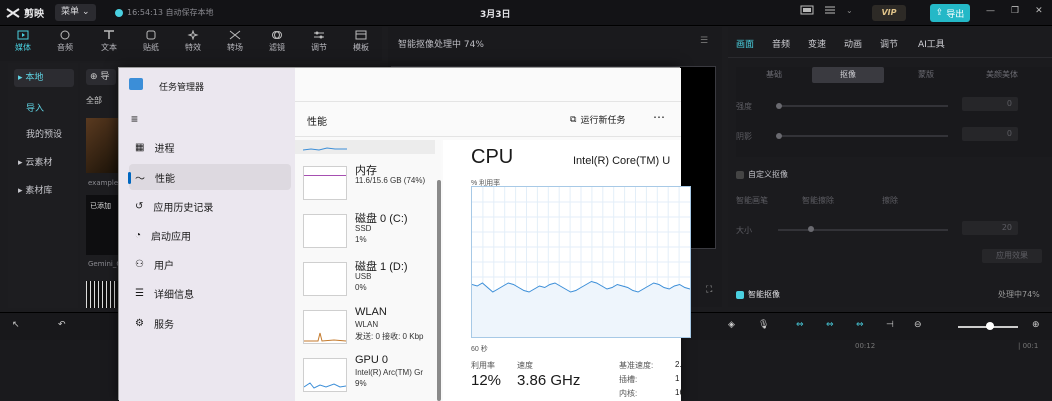 The width and height of the screenshot is (1052, 401). Describe the element at coordinates (35, 161) in the screenshot. I see `nav-cloud: ▸ 云素材` at that location.